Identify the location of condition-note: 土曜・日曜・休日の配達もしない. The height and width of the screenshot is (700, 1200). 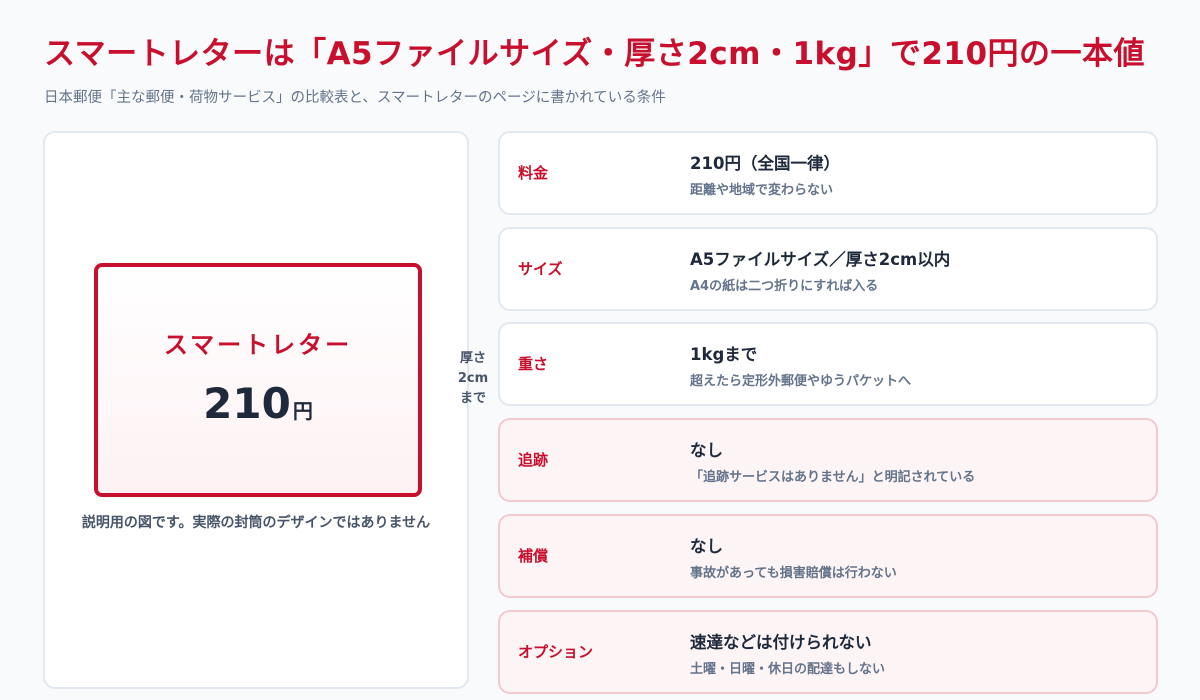
(788, 669).